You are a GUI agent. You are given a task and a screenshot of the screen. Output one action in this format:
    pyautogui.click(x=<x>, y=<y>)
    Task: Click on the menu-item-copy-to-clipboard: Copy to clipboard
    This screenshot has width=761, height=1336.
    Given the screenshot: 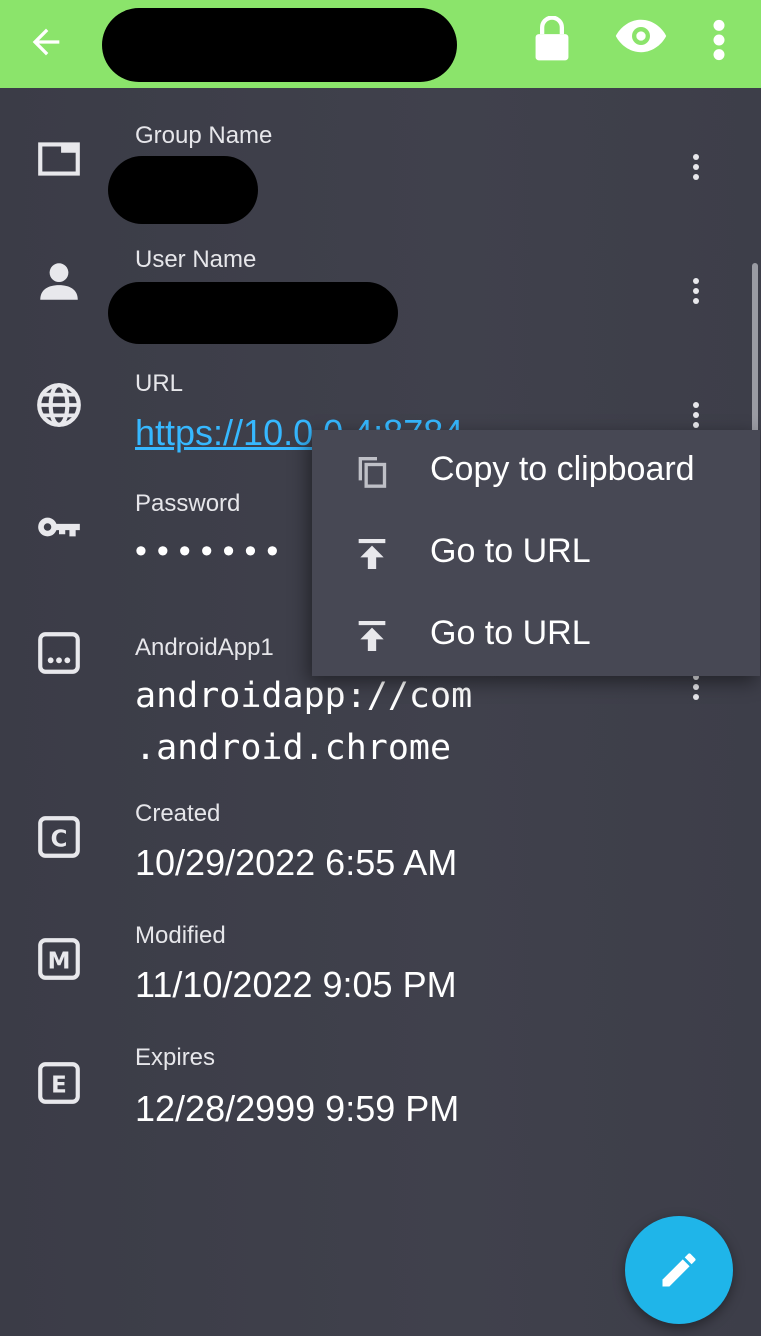 What is the action you would take?
    pyautogui.click(x=536, y=471)
    